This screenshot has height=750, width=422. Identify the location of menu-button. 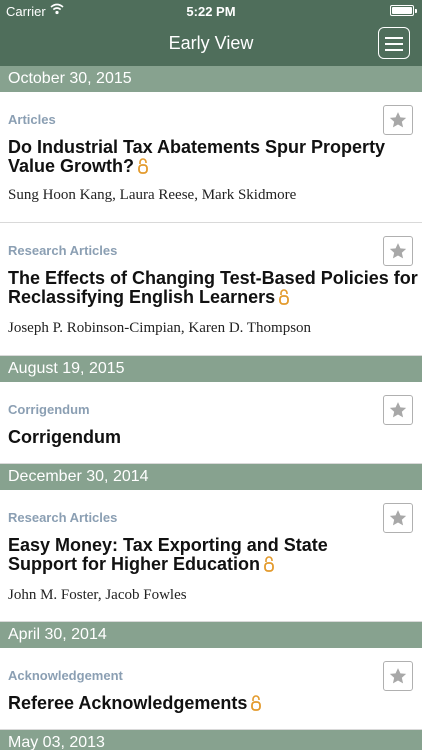
(394, 43).